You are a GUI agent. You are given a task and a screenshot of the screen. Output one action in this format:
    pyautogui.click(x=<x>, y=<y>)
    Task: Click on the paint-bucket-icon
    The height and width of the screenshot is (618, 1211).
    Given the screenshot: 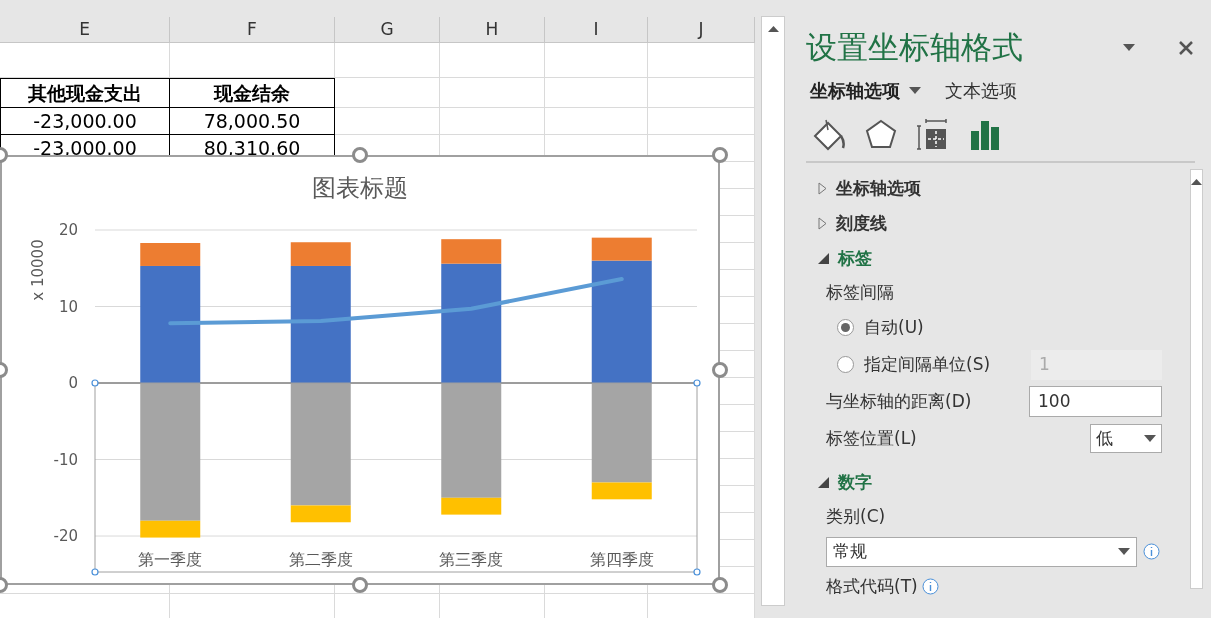 What is the action you would take?
    pyautogui.click(x=829, y=135)
    